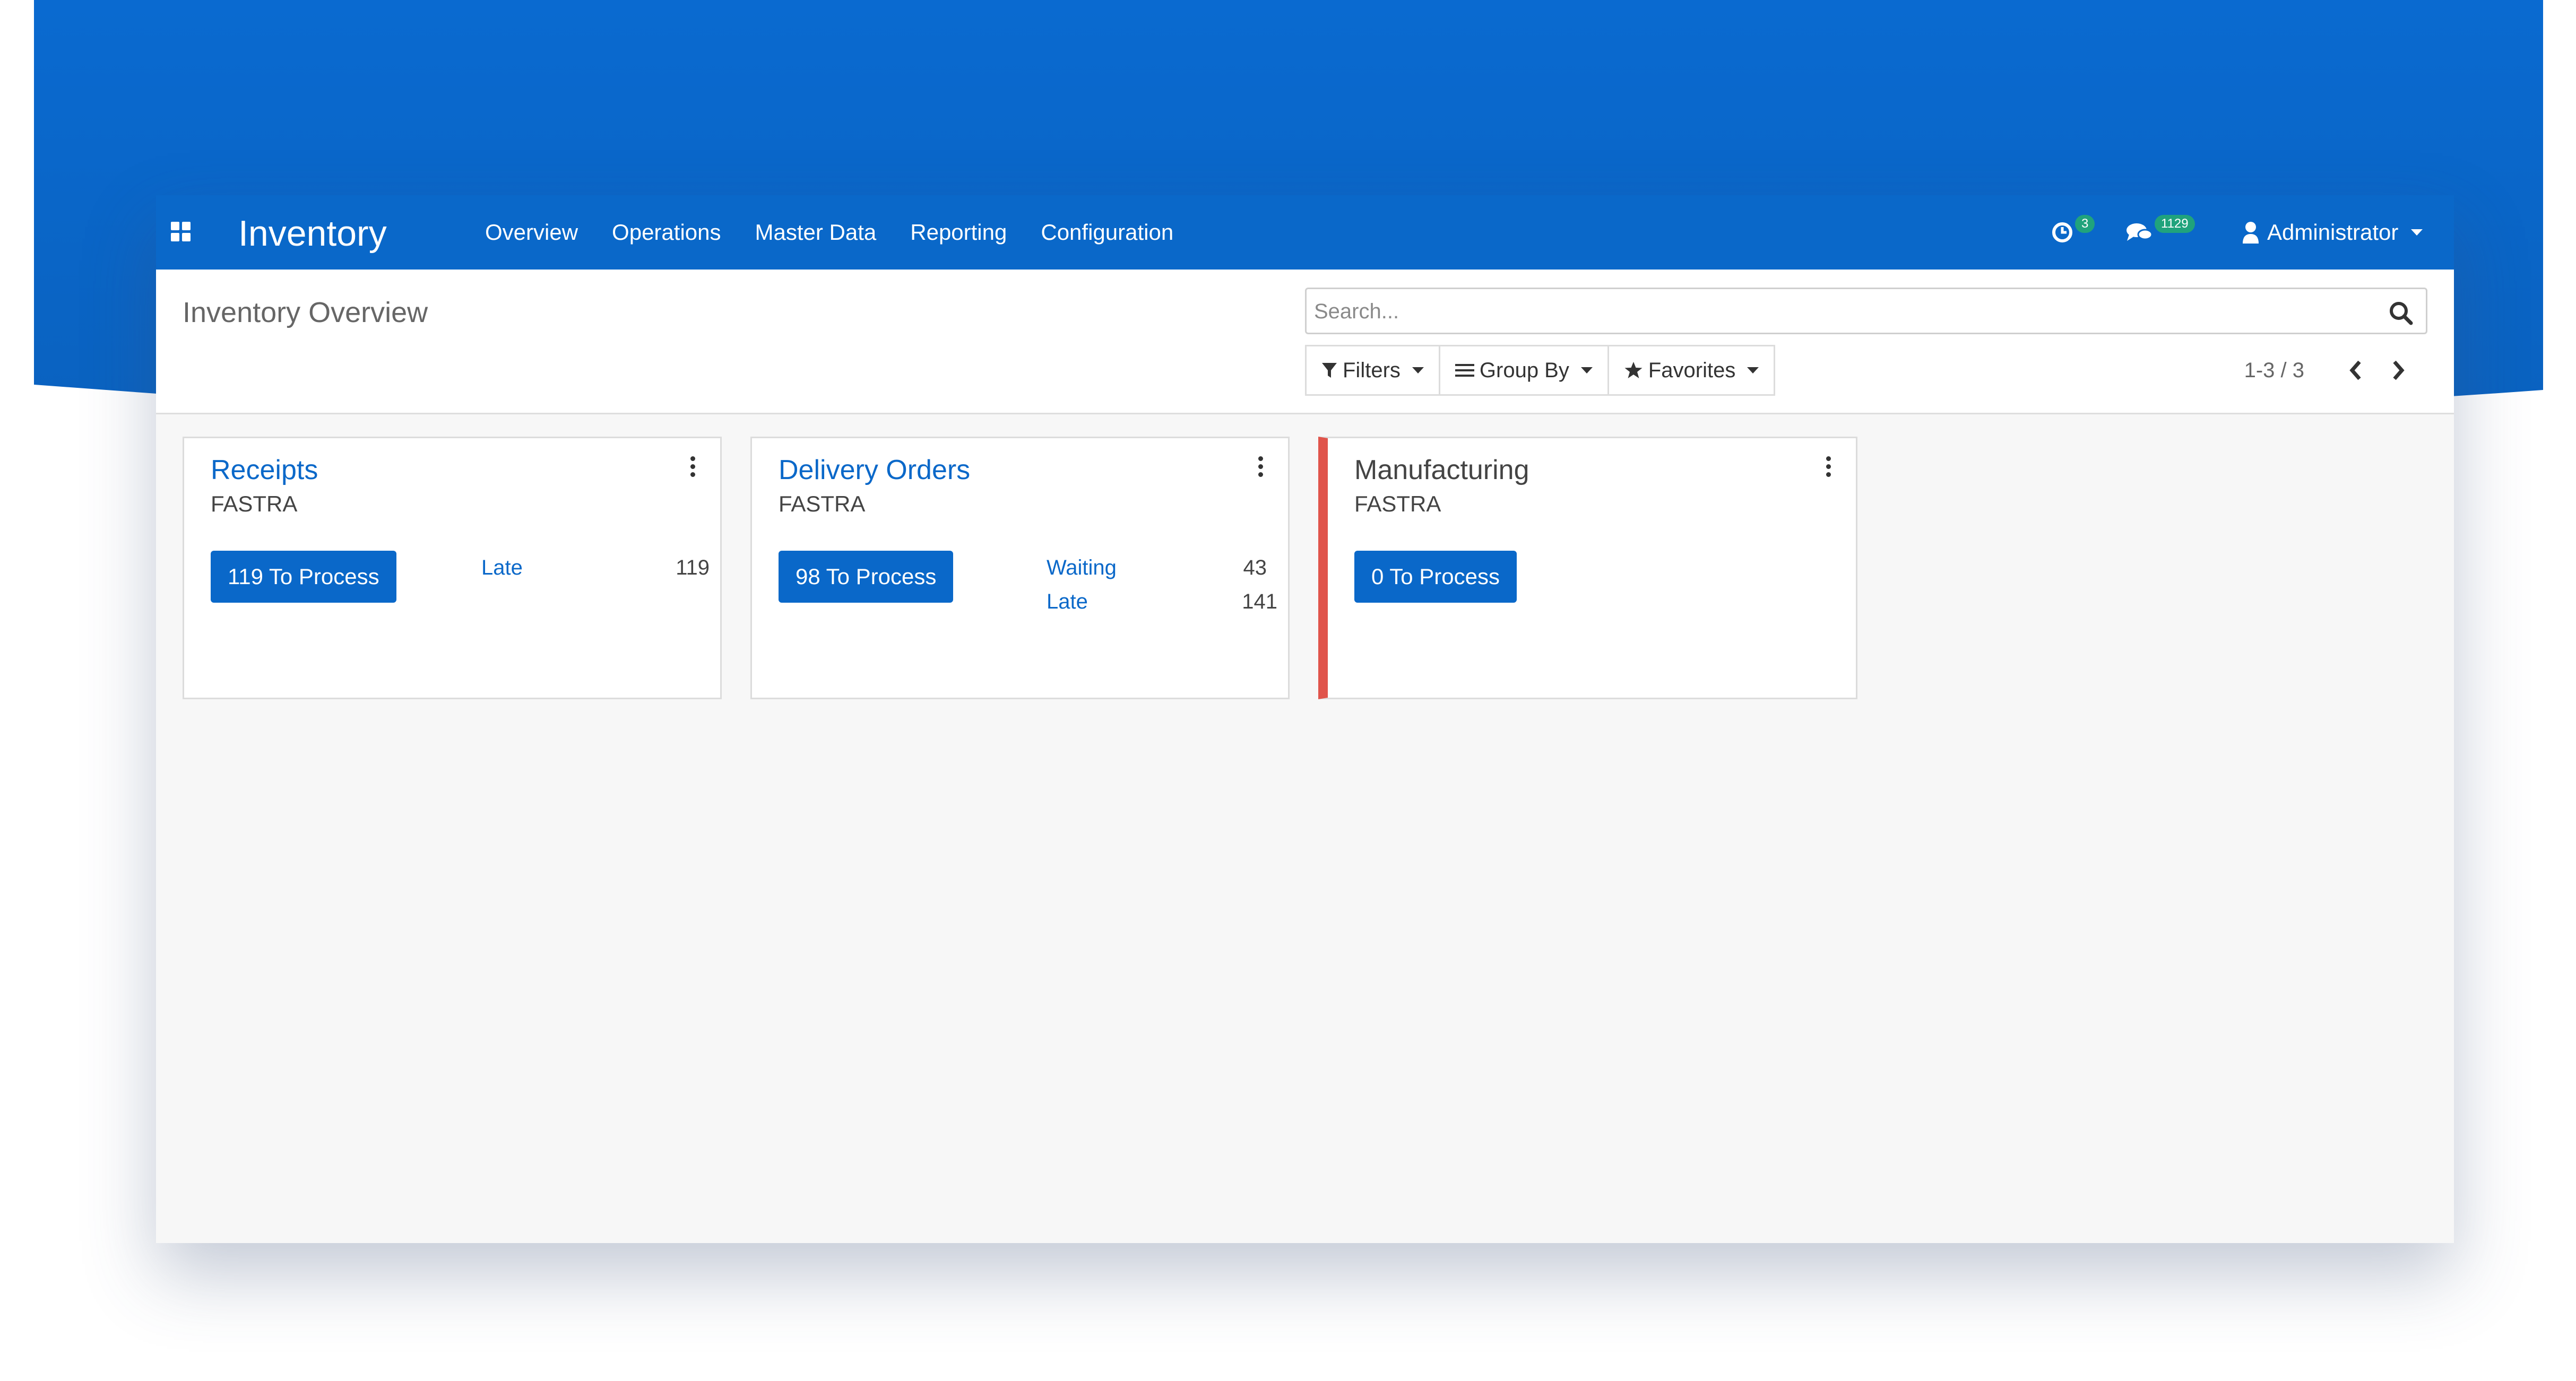 This screenshot has width=2576, height=1381. I want to click on search-options: Filters Group By Favorites, so click(1540, 370).